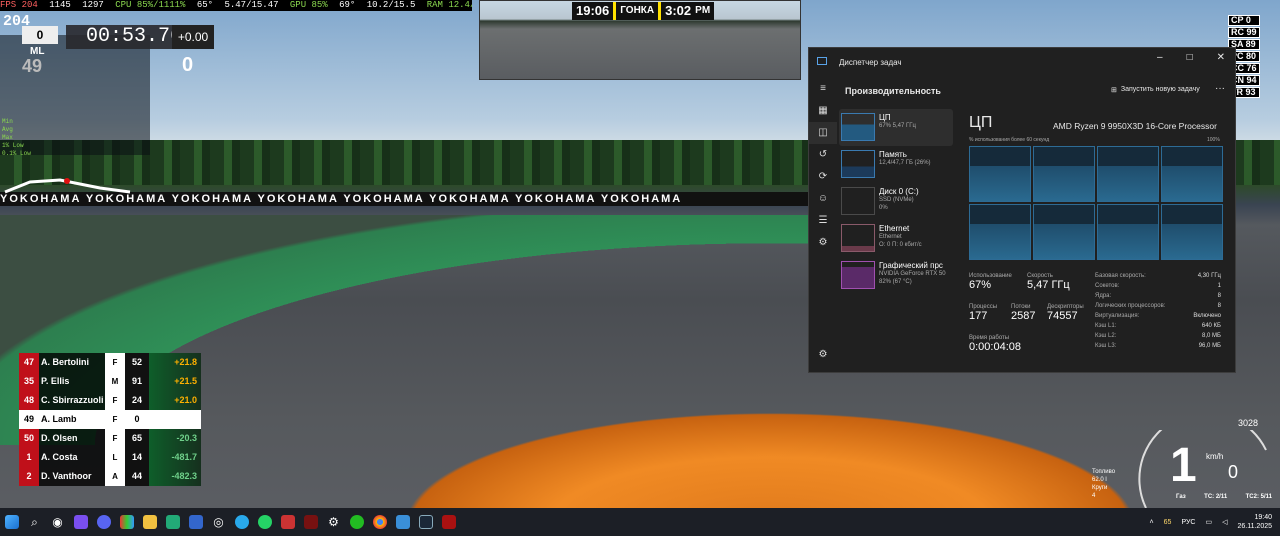 This screenshot has height=536, width=1280. I want to click on laps-label: Круги, so click(1100, 488).